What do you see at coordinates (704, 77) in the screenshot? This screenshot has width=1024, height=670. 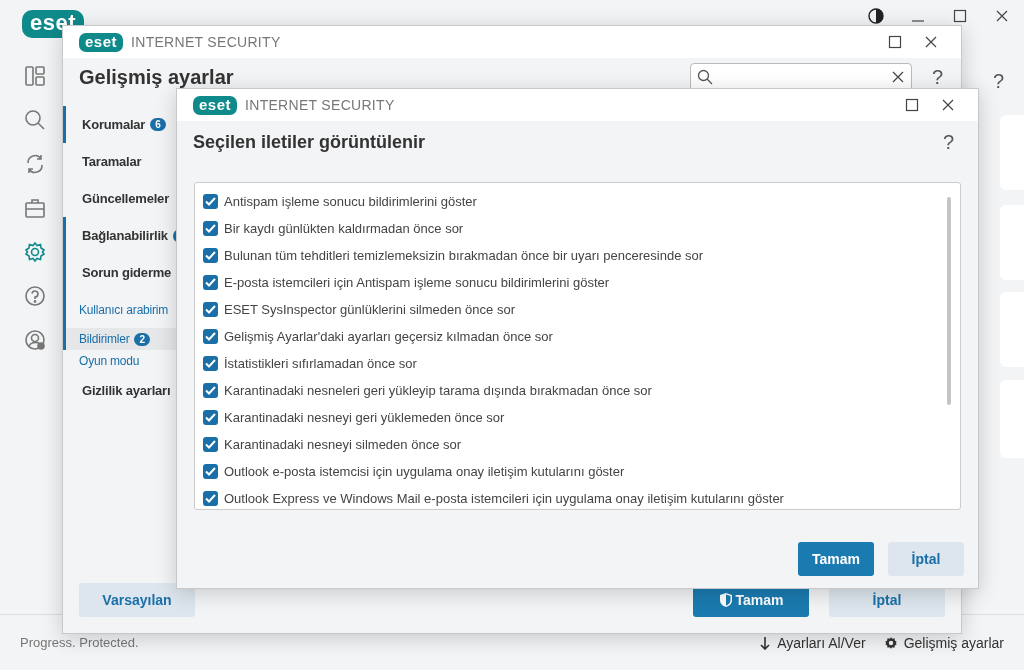 I see `search-icon` at bounding box center [704, 77].